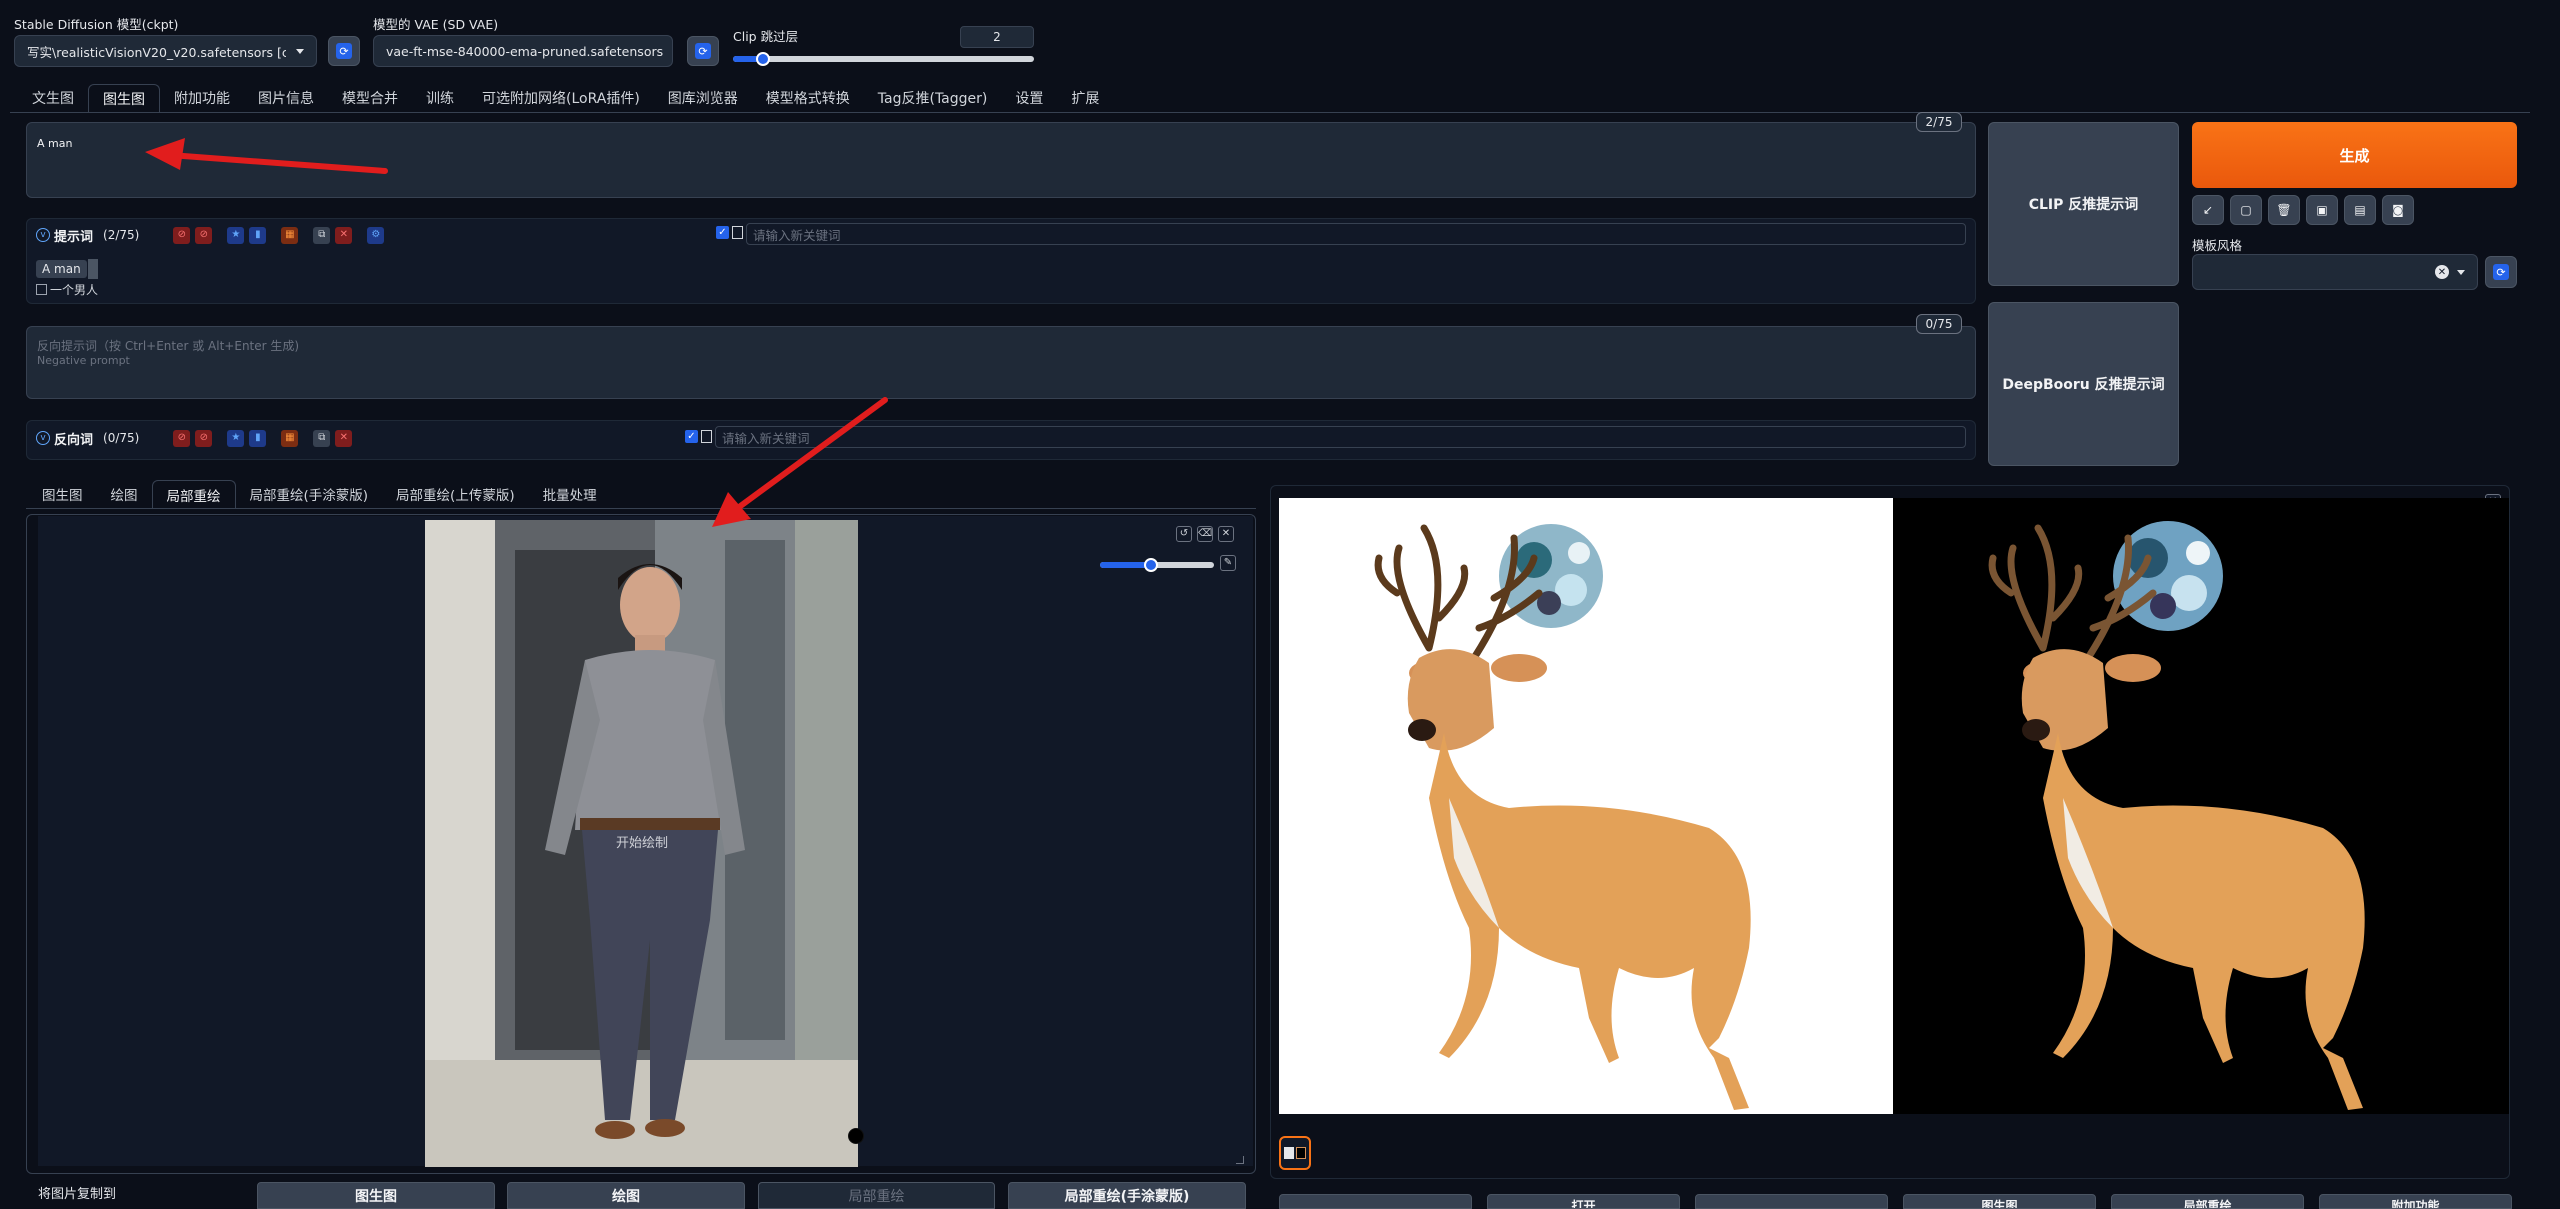 The width and height of the screenshot is (2560, 1209). What do you see at coordinates (2322, 210) in the screenshot?
I see `apply-style-icon: ▣` at bounding box center [2322, 210].